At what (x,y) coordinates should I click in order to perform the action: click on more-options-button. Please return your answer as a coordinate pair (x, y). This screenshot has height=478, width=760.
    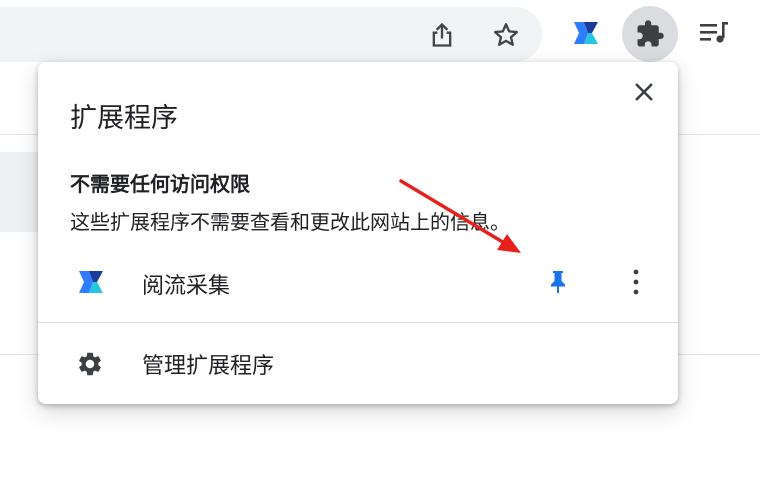
    Looking at the image, I should click on (636, 282).